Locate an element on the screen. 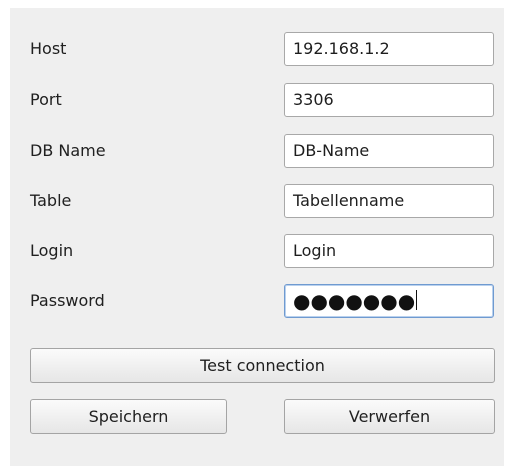 This screenshot has height=476, width=514. login-label: Login is located at coordinates (52, 250).